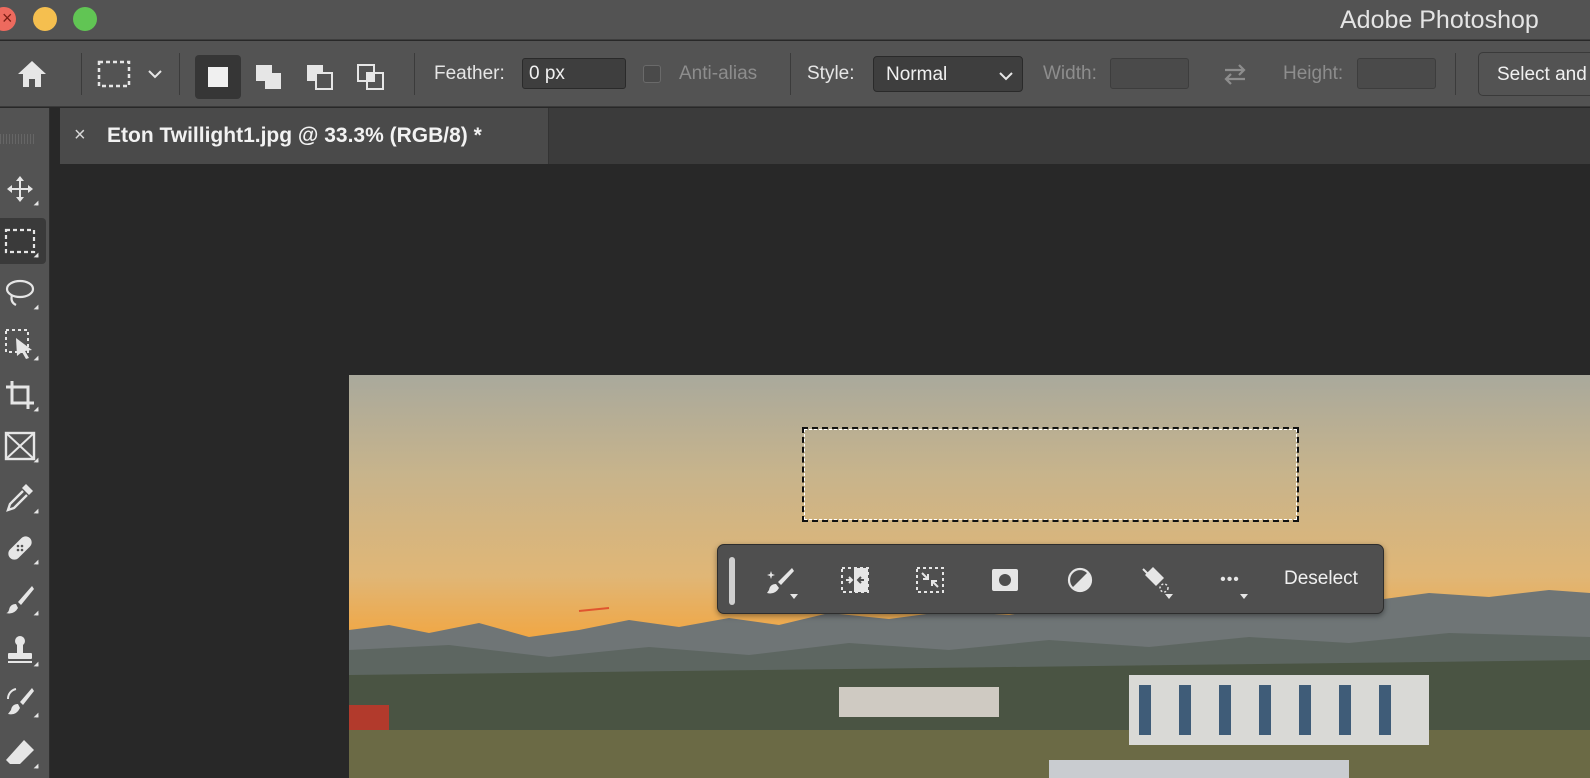 Image resolution: width=1590 pixels, height=778 pixels. Describe the element at coordinates (80, 135) in the screenshot. I see `close-tab-icon: ×` at that location.